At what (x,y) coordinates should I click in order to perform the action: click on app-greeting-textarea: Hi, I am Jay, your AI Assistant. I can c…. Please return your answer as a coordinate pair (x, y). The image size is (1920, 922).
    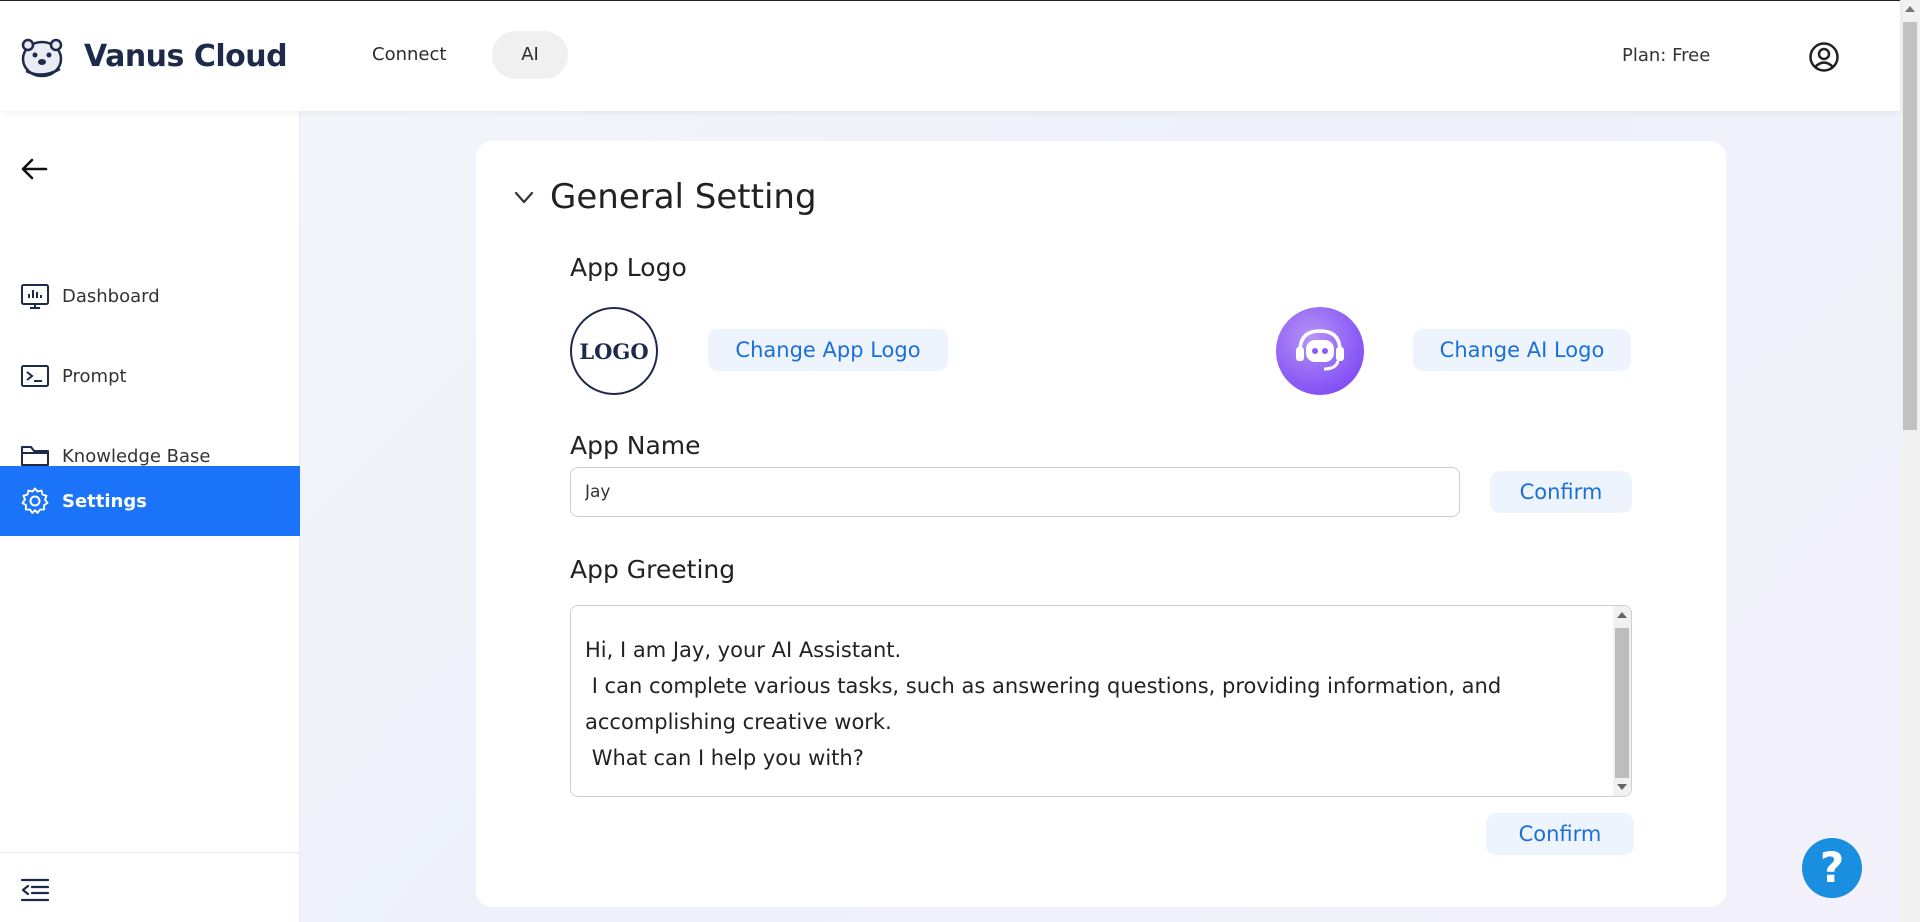
    Looking at the image, I should click on (1101, 701).